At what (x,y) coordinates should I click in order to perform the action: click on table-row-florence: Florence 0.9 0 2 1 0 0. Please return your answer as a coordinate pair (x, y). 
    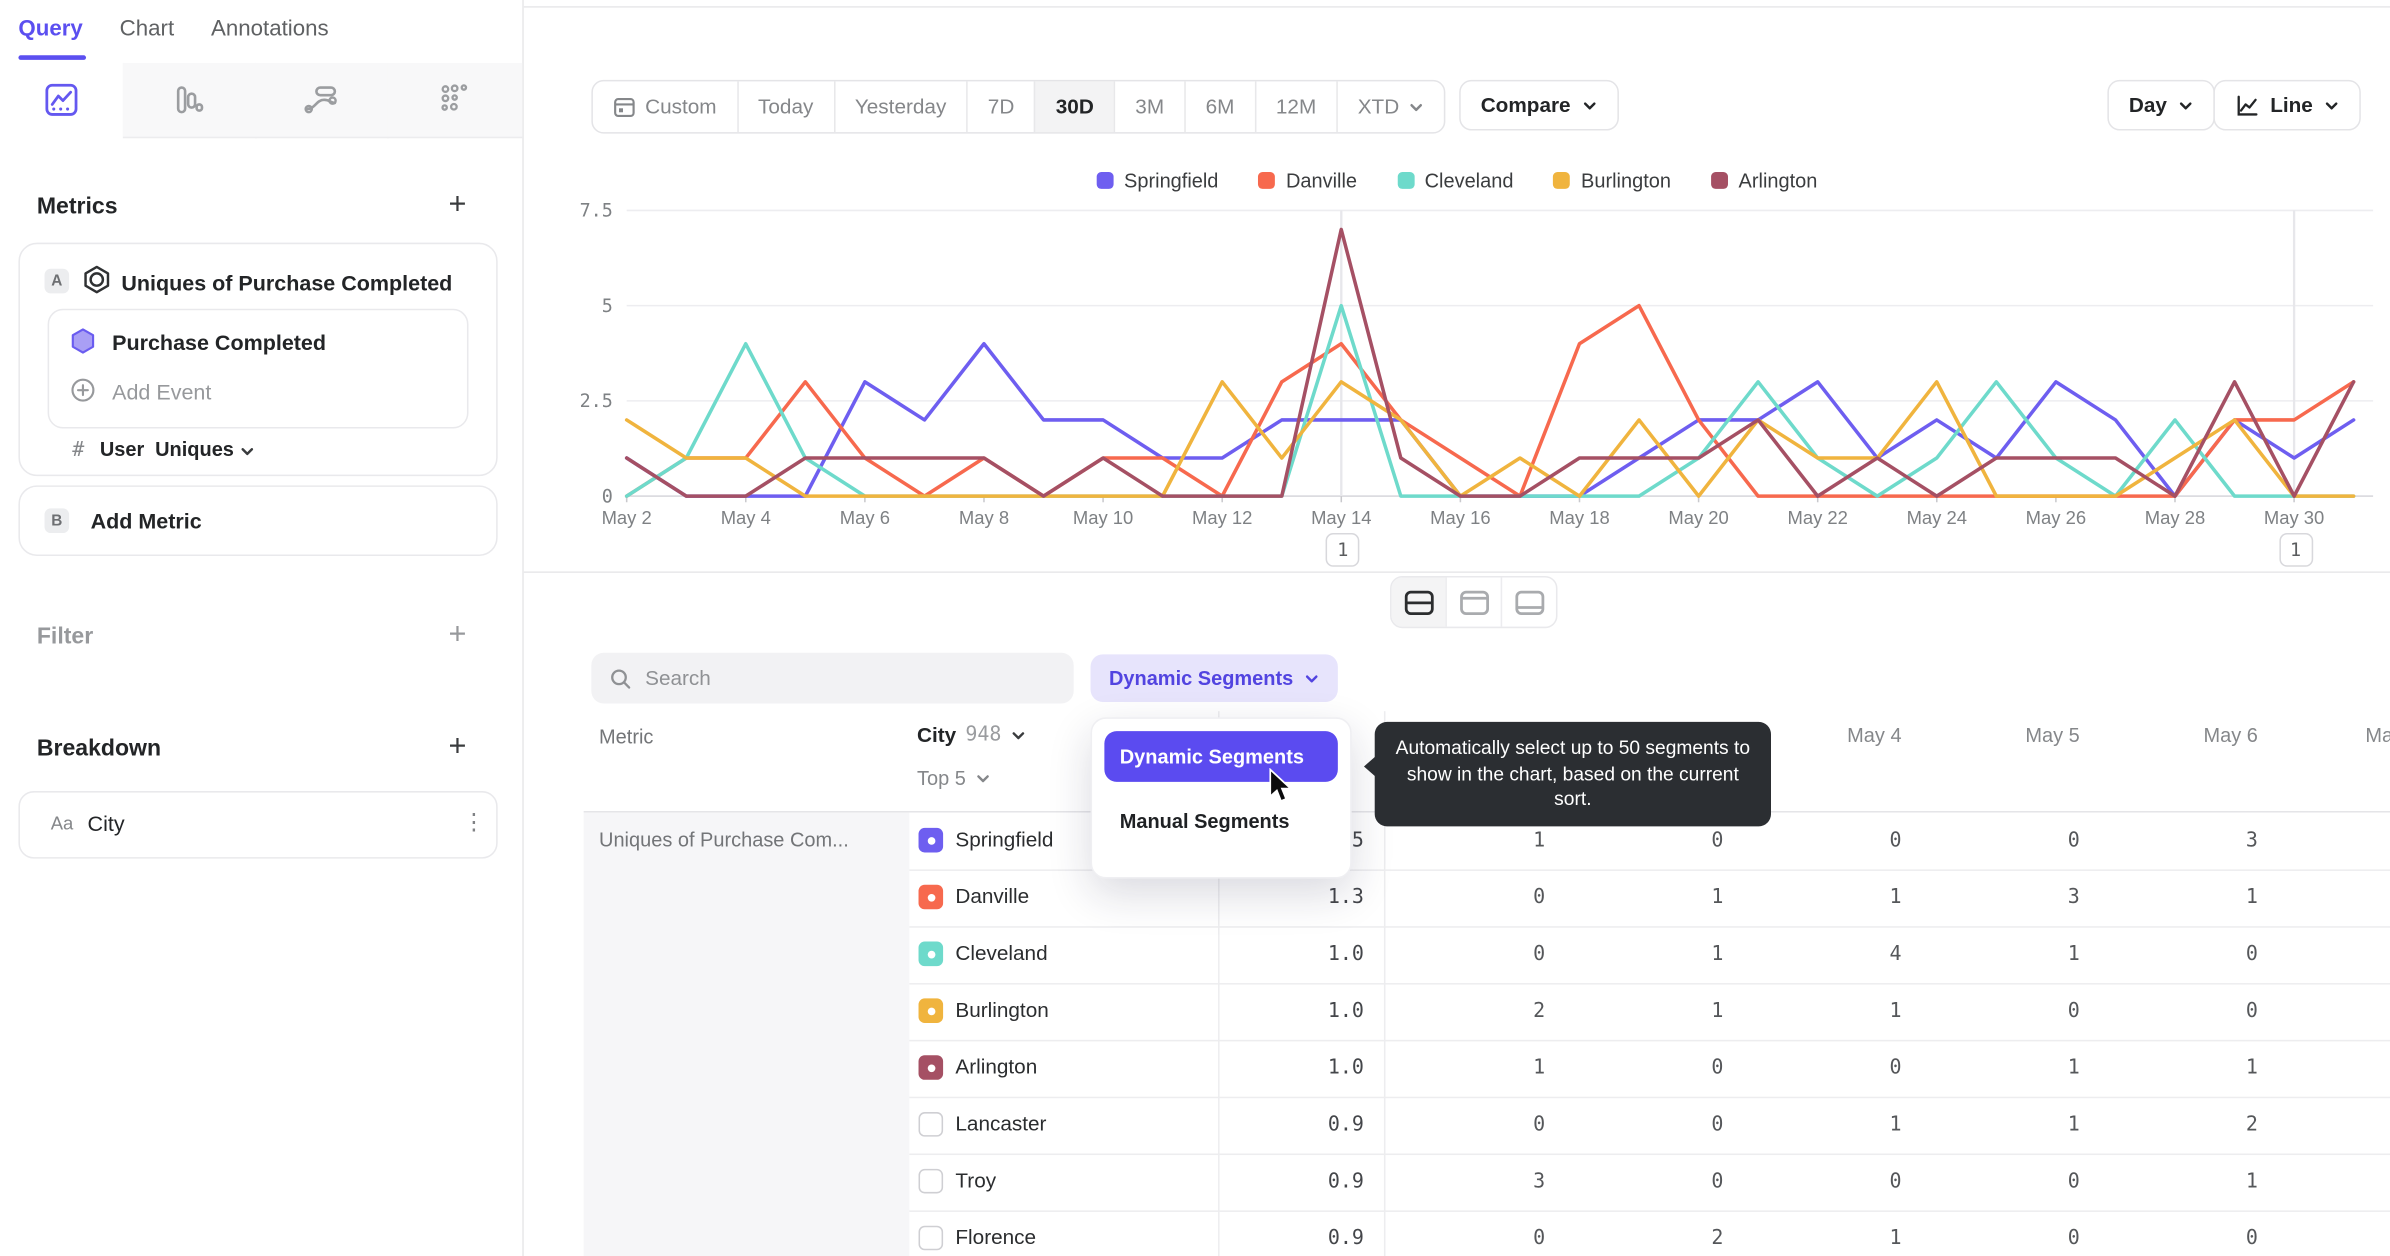
    Looking at the image, I should click on (1649, 1233).